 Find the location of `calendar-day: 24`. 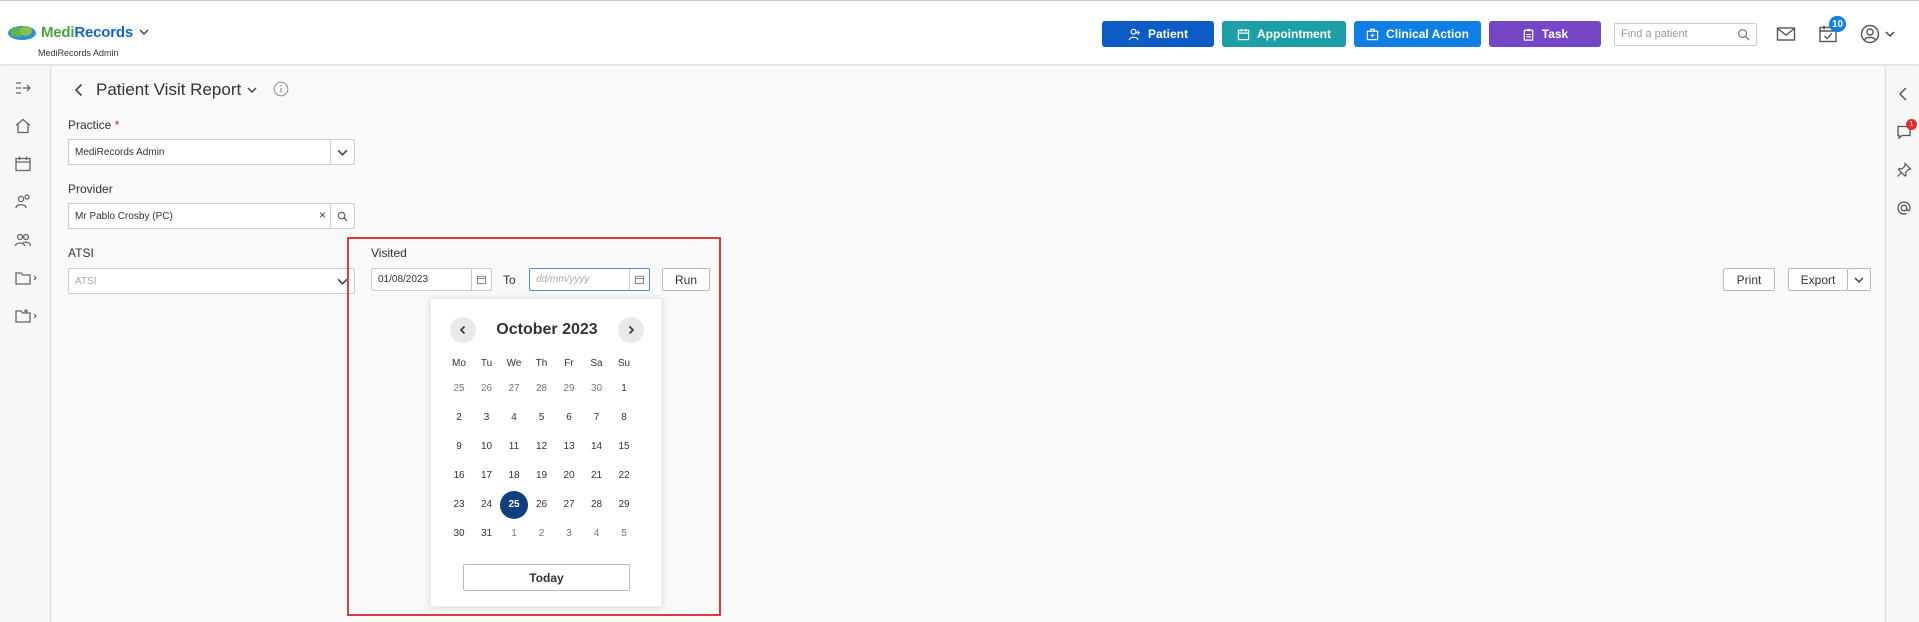

calendar-day: 24 is located at coordinates (487, 505).